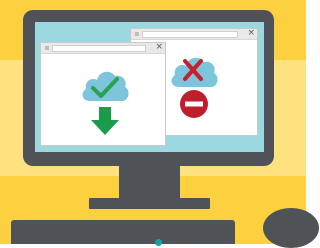 The image size is (320, 248). What do you see at coordinates (149, 203) in the screenshot?
I see `monitor-stand-base` at bounding box center [149, 203].